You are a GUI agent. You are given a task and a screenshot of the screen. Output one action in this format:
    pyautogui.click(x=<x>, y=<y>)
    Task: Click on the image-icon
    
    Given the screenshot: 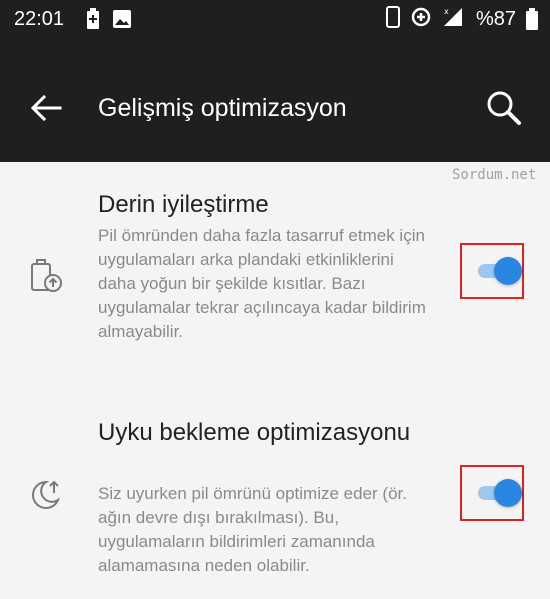 What is the action you would take?
    pyautogui.click(x=122, y=21)
    